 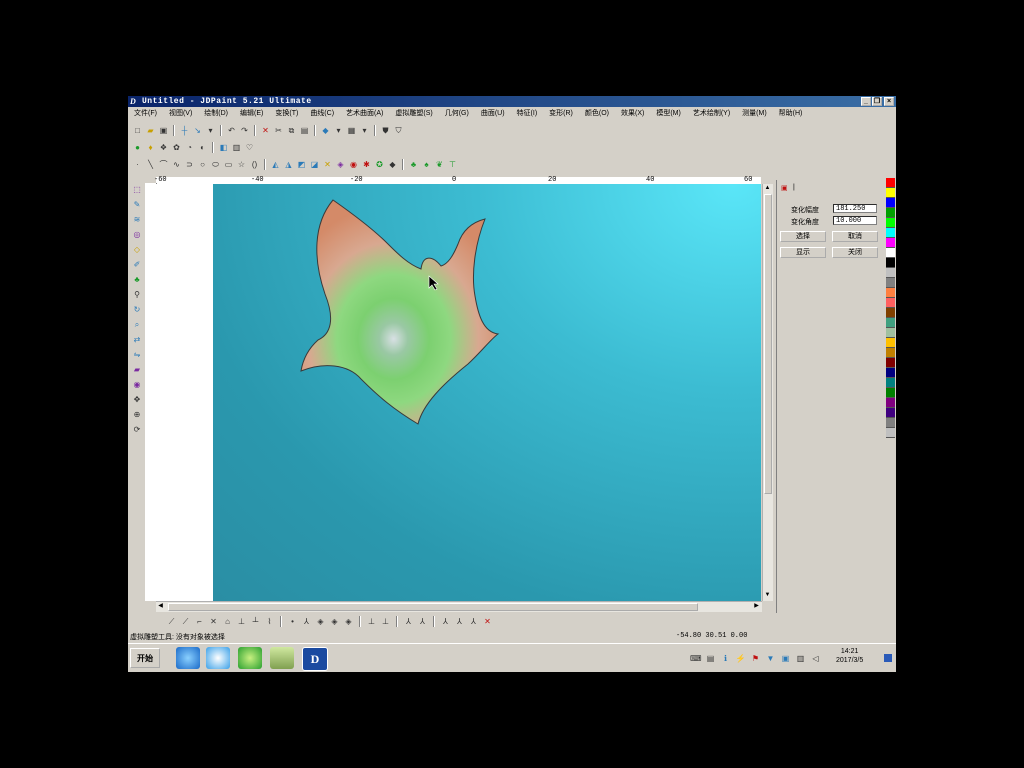 I want to click on save-icon: ▣, so click(x=163, y=130).